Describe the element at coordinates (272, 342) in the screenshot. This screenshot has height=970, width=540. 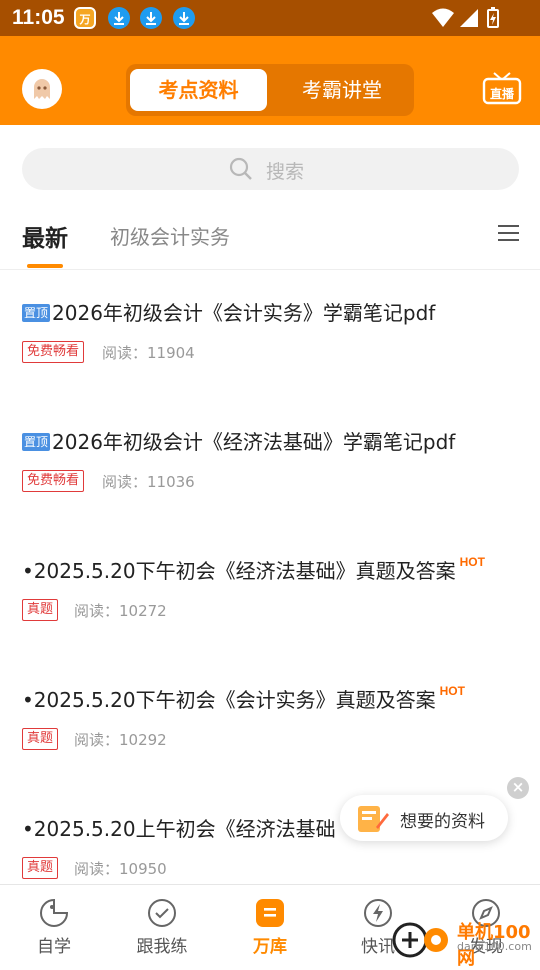
I see `list-item: 置顶 2026年初级会计《会计实务》学霸笔记pdf 免费畅看 阅读：11904` at that location.